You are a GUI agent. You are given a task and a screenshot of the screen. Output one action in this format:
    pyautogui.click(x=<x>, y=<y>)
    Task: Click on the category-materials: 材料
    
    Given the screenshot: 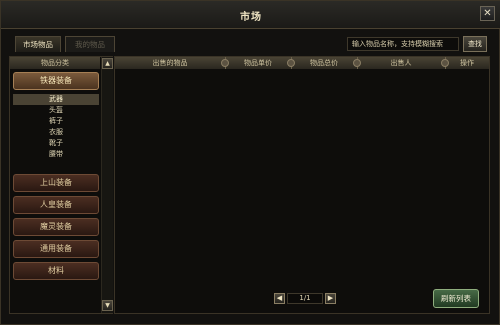 What is the action you would take?
    pyautogui.click(x=56, y=271)
    